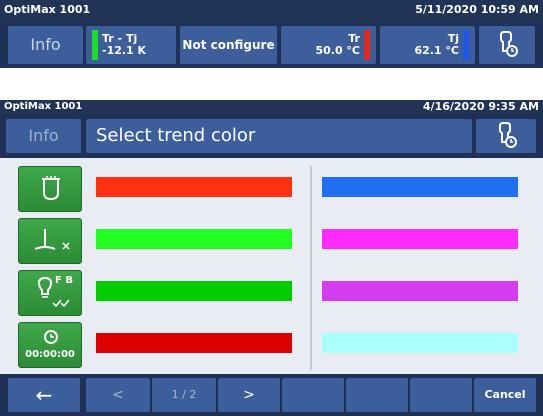 The image size is (543, 416). What do you see at coordinates (367, 45) in the screenshot?
I see `tr-color-stripe` at bounding box center [367, 45].